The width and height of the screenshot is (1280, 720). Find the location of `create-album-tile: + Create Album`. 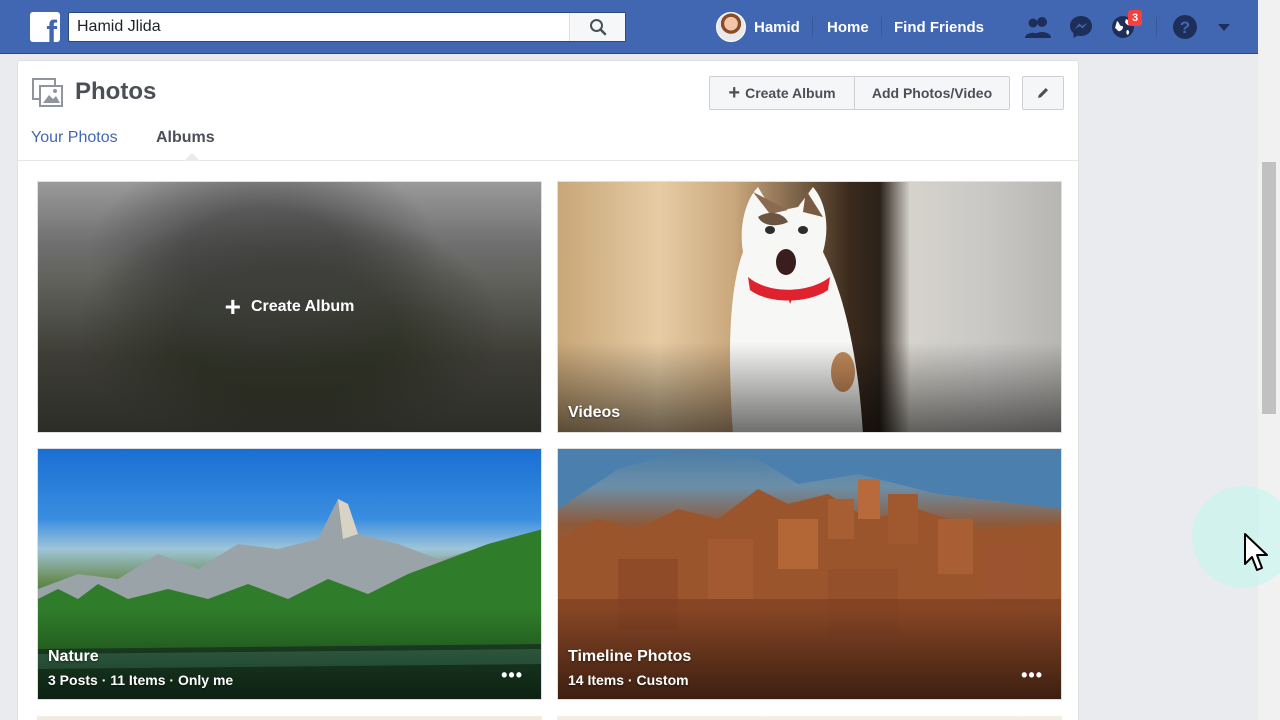

create-album-tile: + Create Album is located at coordinates (289, 307).